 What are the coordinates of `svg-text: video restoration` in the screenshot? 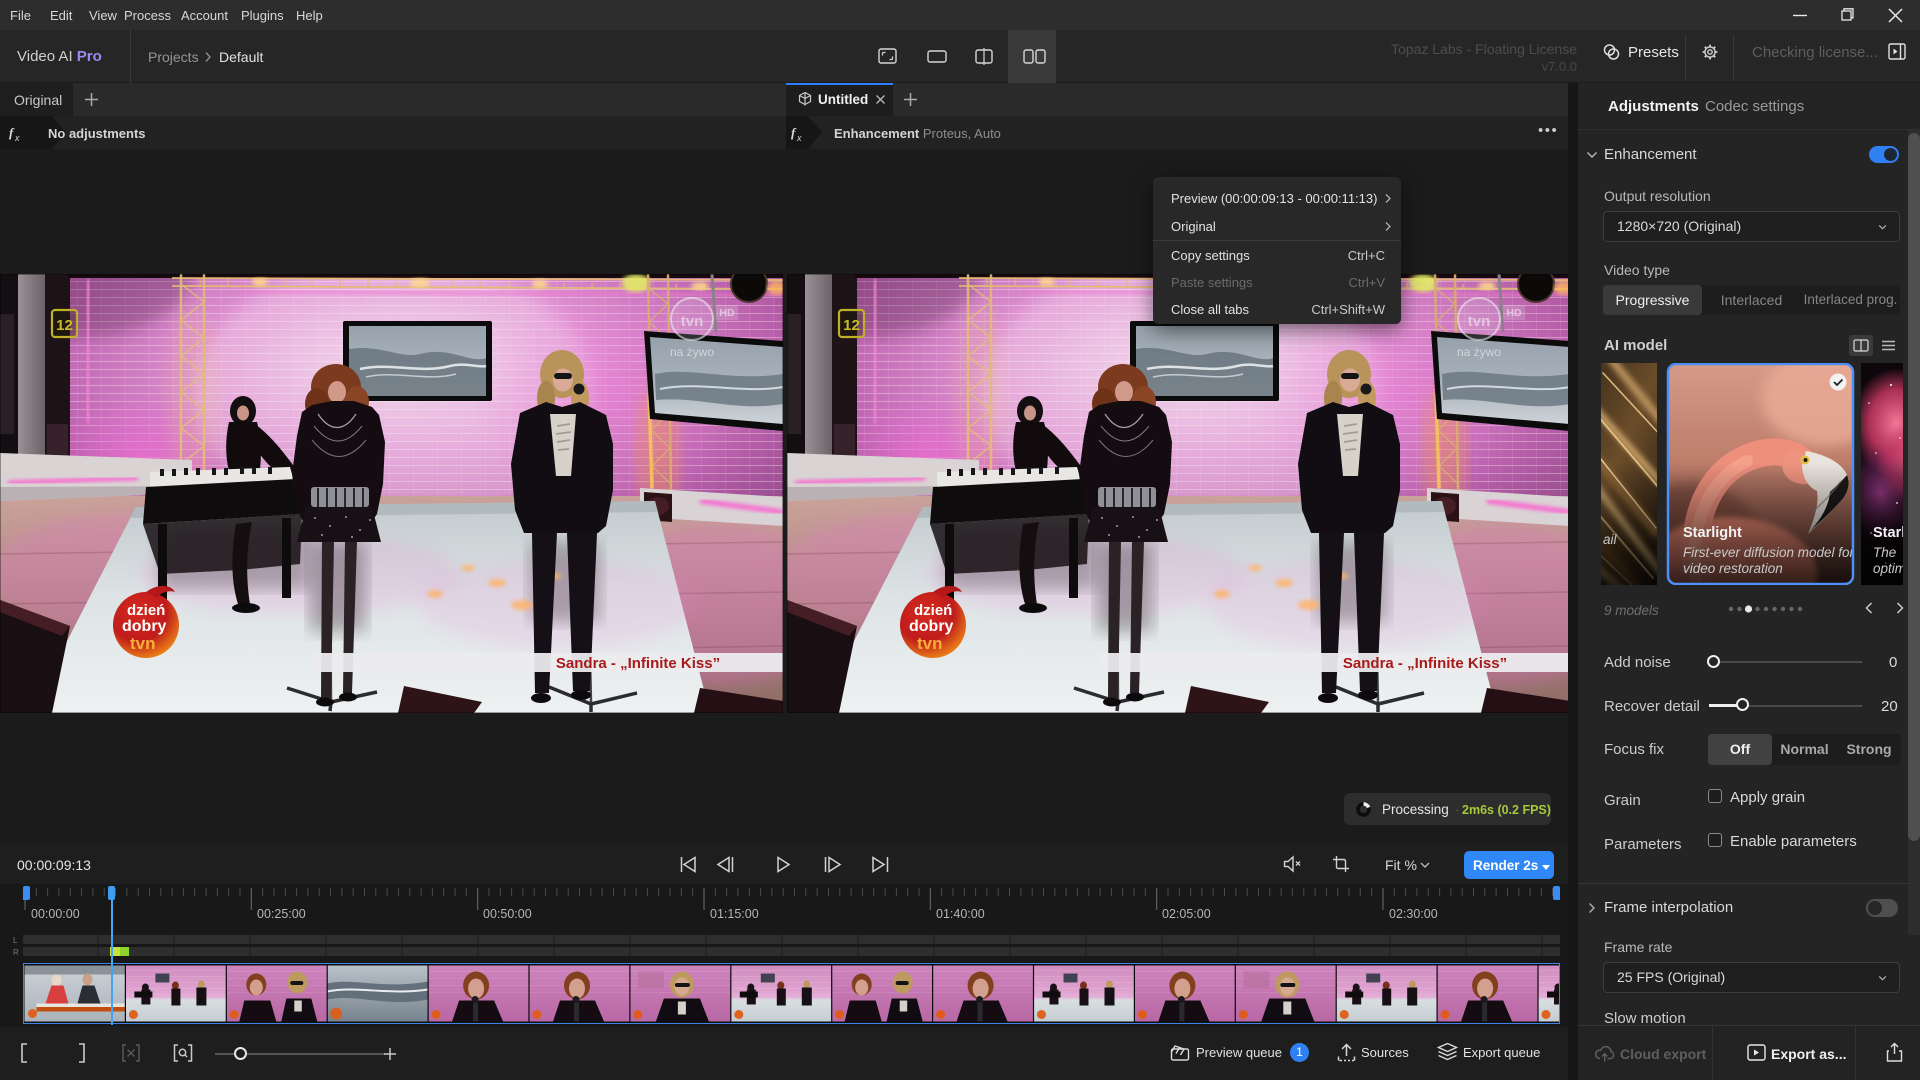 It's located at (1733, 568).